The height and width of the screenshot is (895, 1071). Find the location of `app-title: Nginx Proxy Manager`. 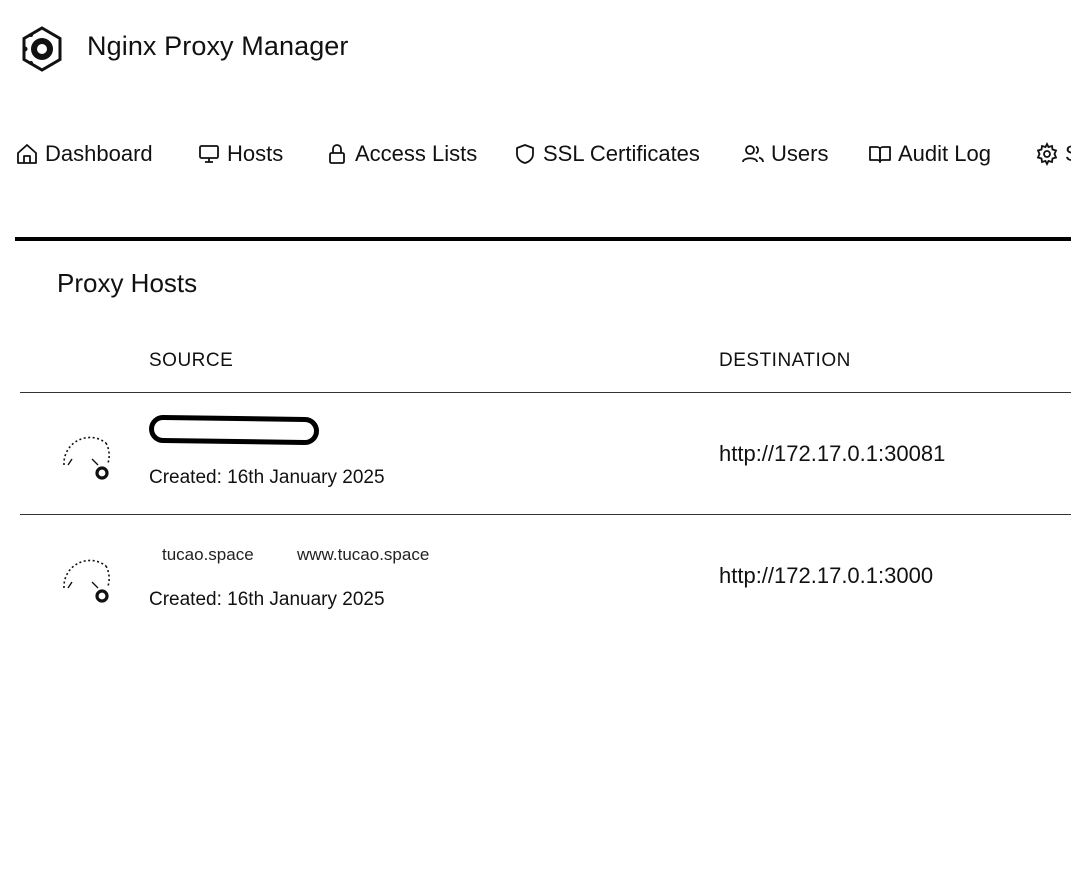

app-title: Nginx Proxy Manager is located at coordinates (218, 46).